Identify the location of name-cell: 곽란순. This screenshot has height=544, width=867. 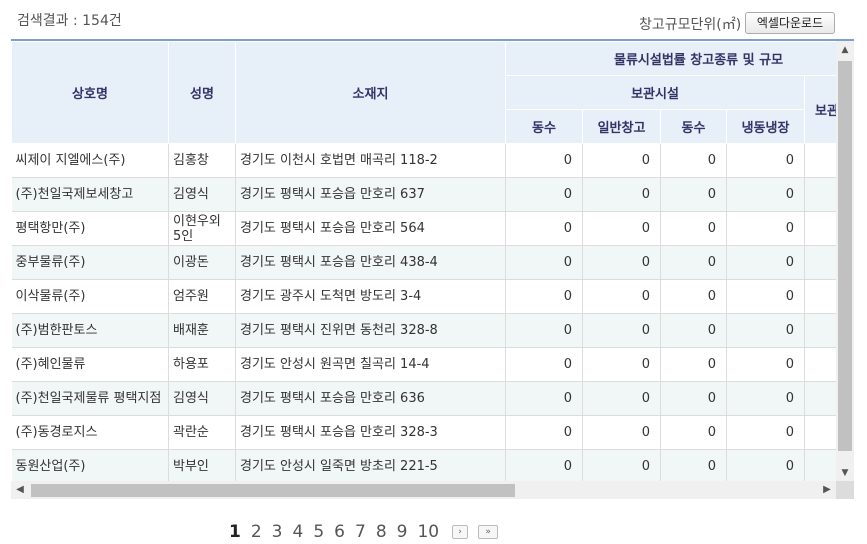
(202, 432).